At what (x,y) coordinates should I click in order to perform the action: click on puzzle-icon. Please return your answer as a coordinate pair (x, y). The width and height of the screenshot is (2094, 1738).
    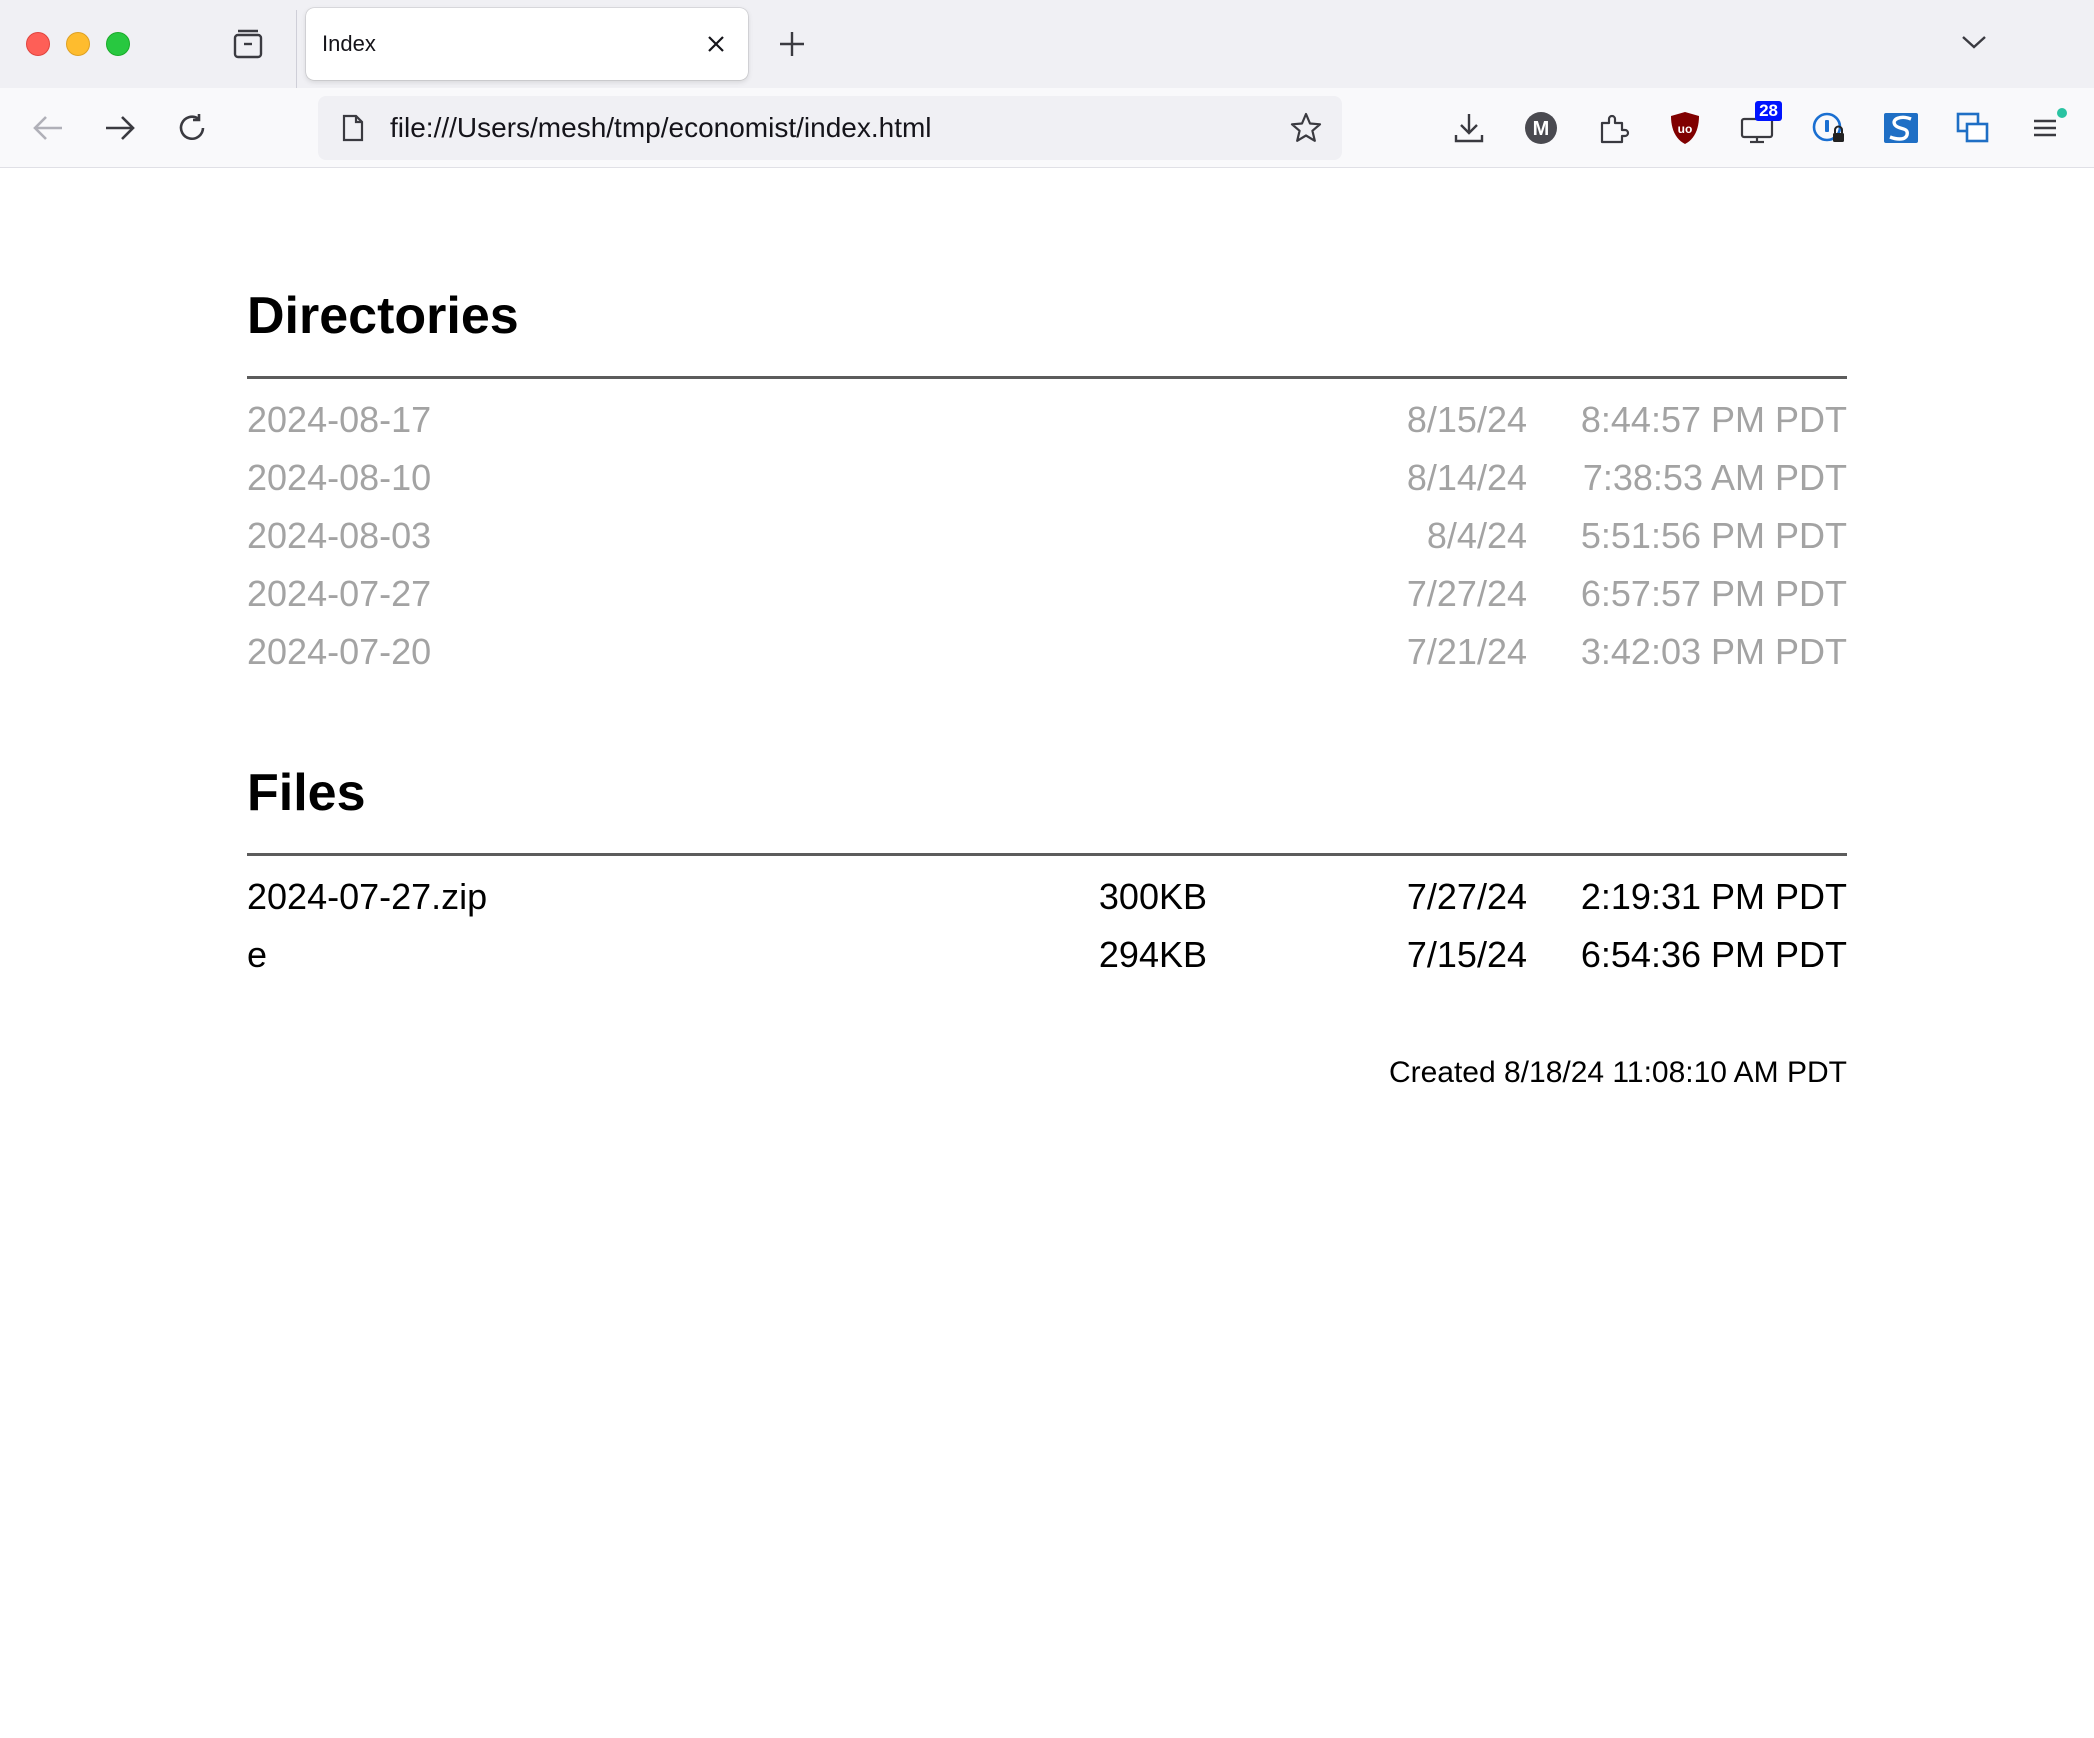
    Looking at the image, I should click on (1615, 129).